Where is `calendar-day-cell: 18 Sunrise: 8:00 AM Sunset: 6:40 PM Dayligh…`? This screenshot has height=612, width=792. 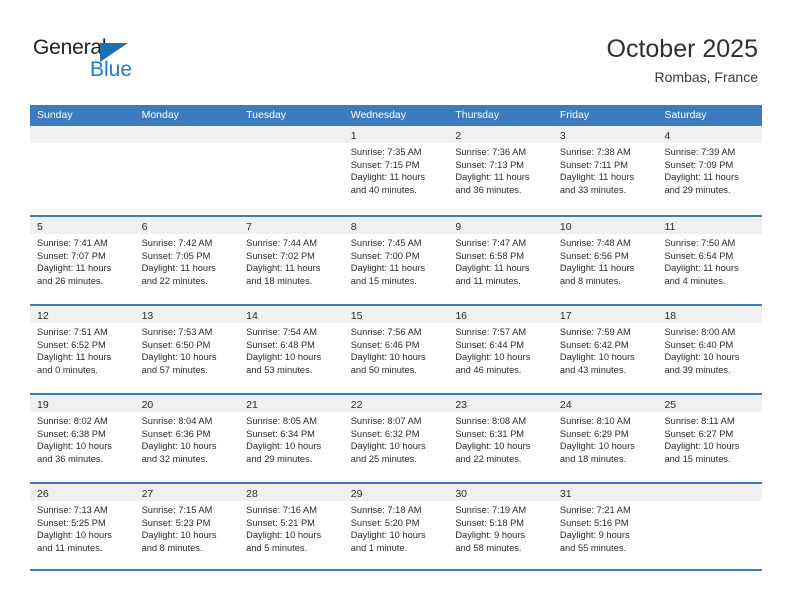
calendar-day-cell: 18 Sunrise: 8:00 AM Sunset: 6:40 PM Dayligh… is located at coordinates (710, 349).